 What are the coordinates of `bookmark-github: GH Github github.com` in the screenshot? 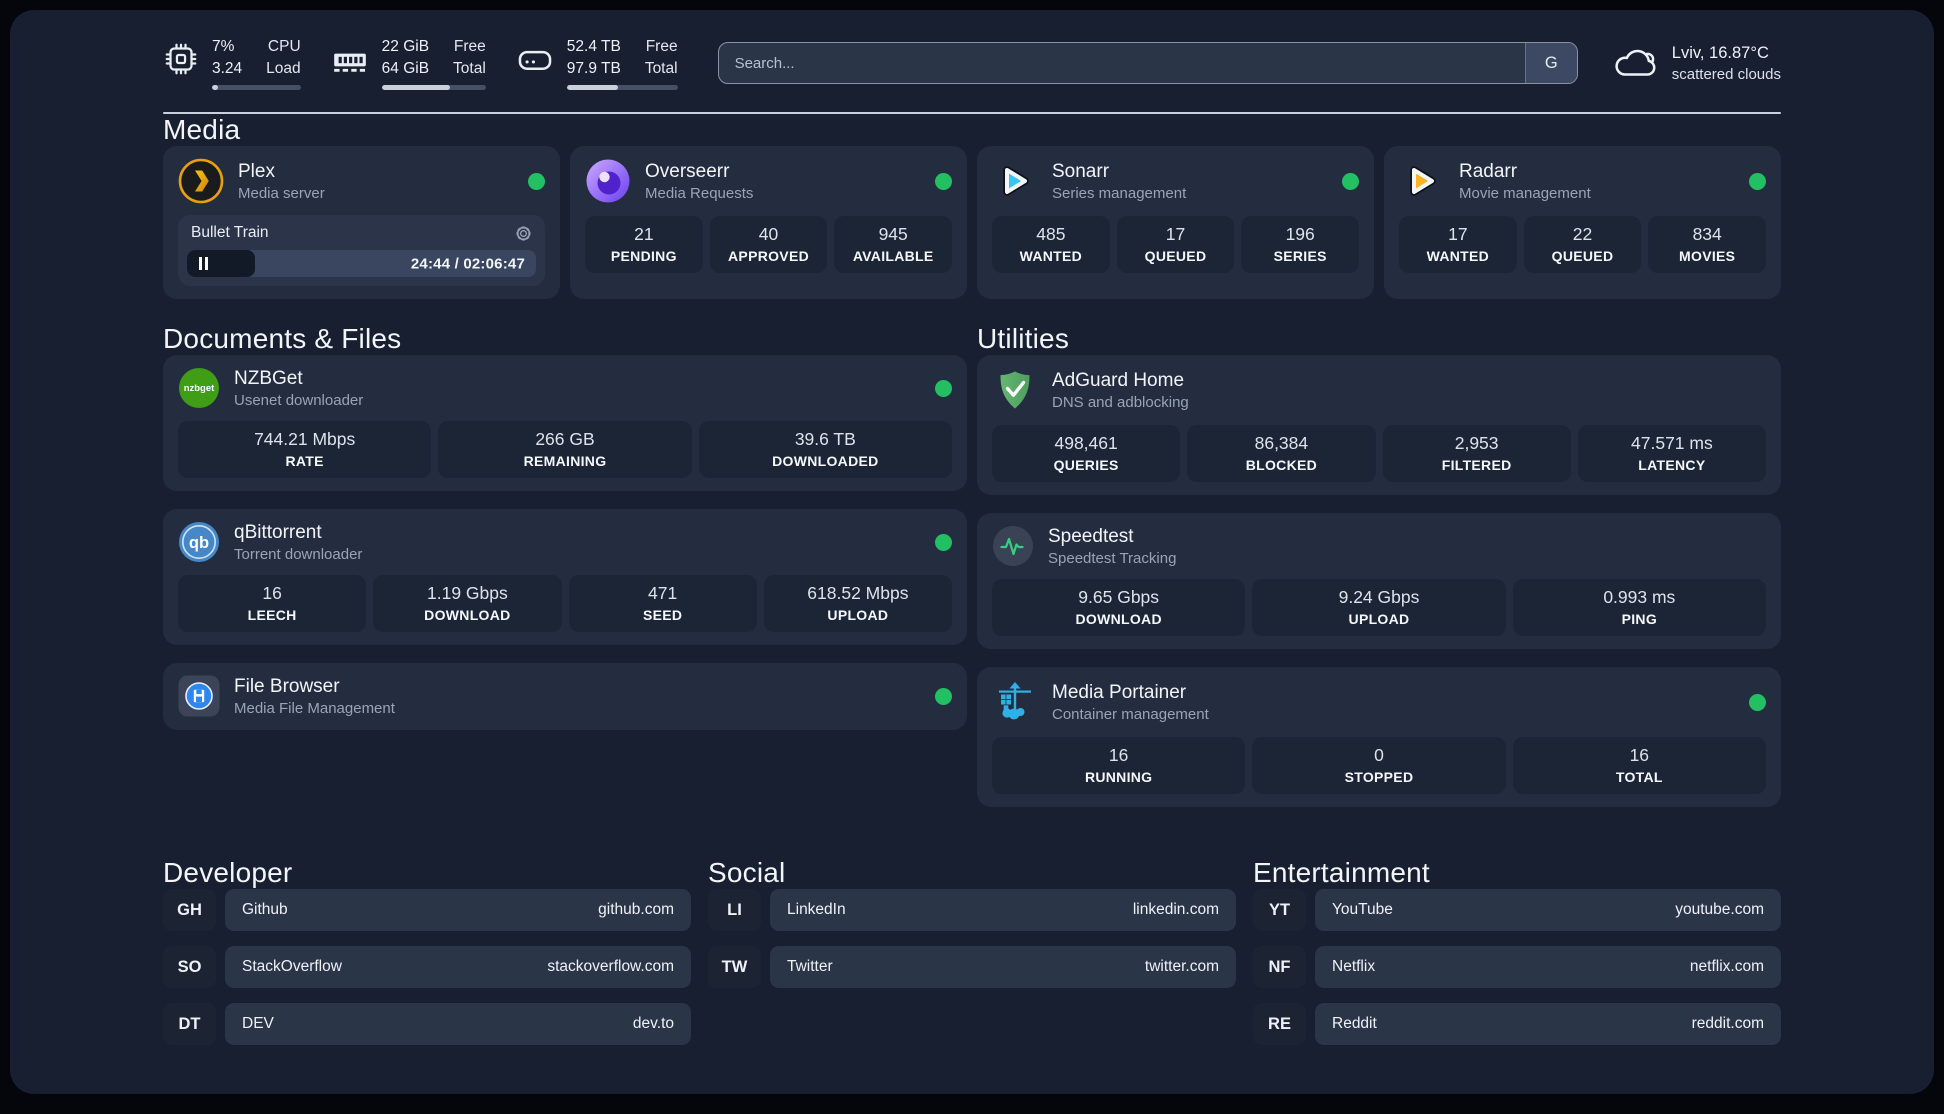 It's located at (427, 910).